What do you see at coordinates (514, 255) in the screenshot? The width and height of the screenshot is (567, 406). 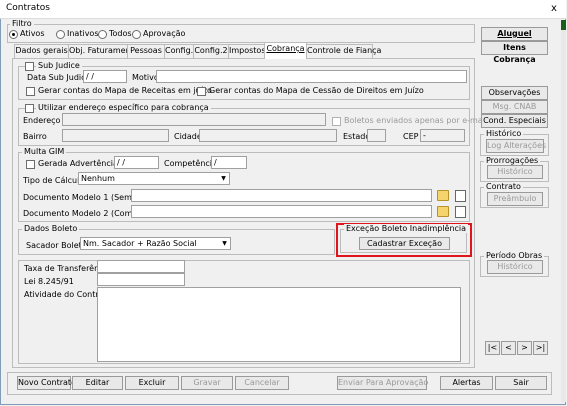 I see `periodo-obras-title: Período Obras` at bounding box center [514, 255].